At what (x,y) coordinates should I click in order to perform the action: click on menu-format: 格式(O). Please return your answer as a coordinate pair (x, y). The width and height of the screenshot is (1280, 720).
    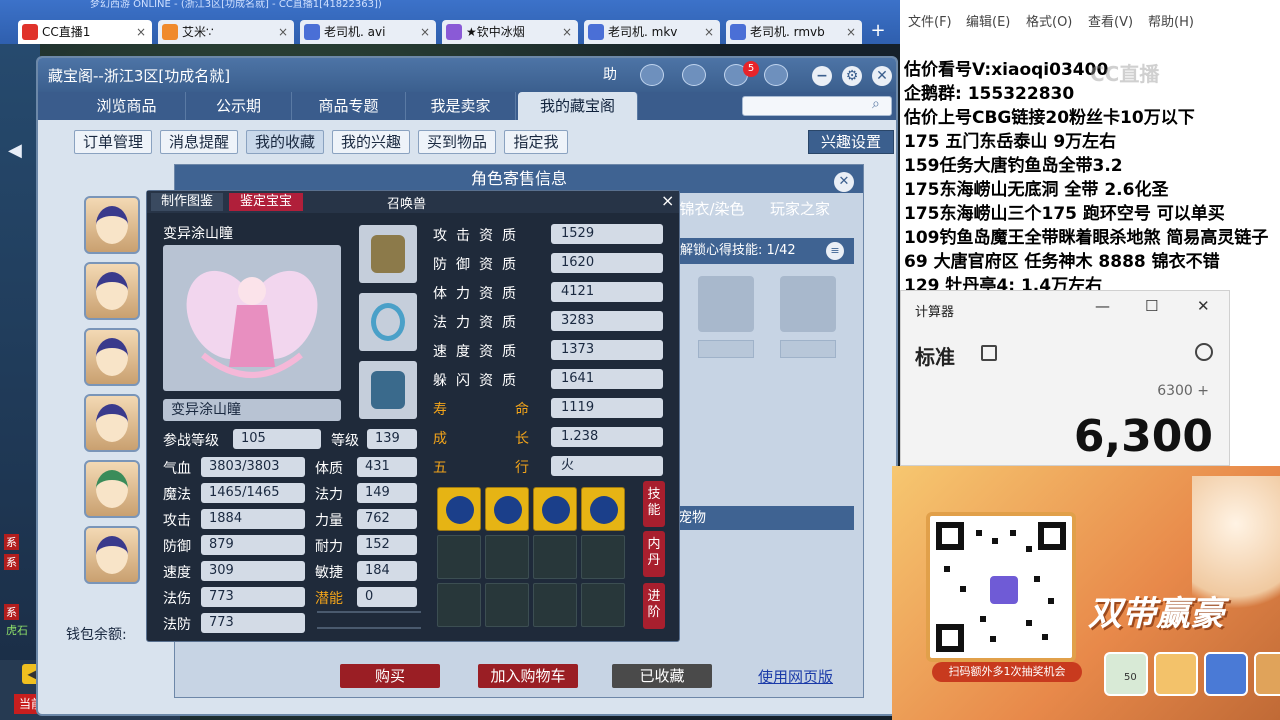
    Looking at the image, I should click on (1049, 20).